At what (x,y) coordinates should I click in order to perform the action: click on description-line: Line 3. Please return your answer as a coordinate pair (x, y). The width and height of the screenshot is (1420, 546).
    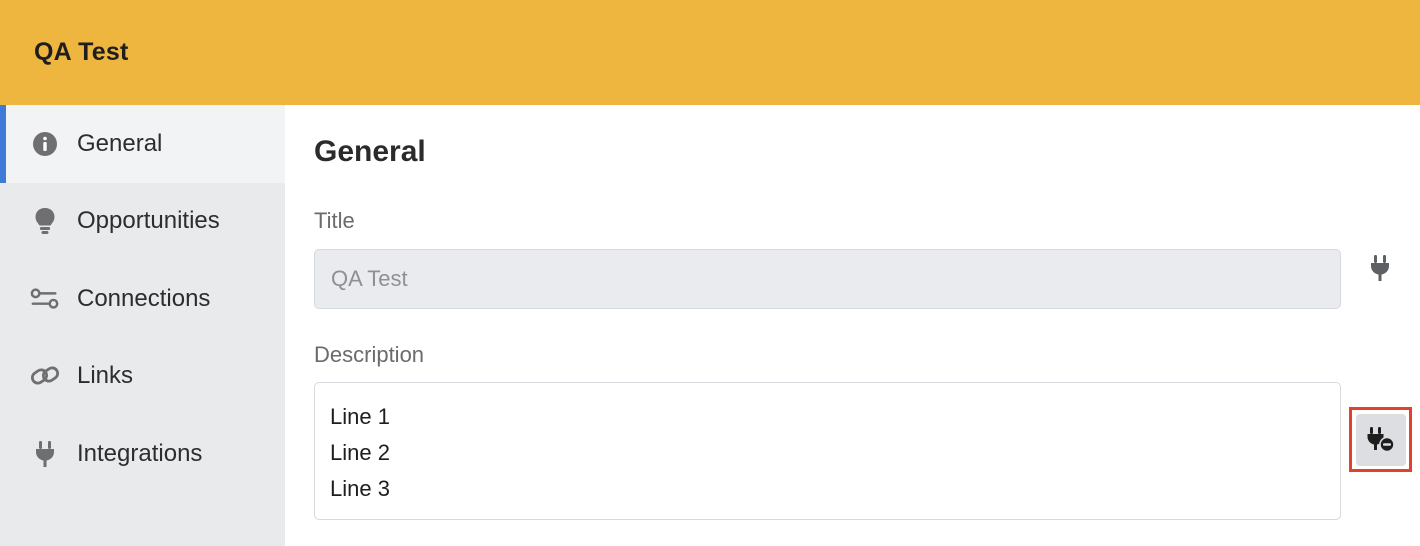
    Looking at the image, I should click on (360, 488).